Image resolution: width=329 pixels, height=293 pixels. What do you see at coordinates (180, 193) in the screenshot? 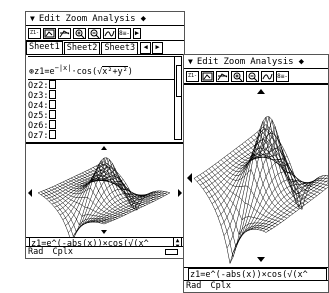
I see `rotate-right-arrow-icon` at bounding box center [180, 193].